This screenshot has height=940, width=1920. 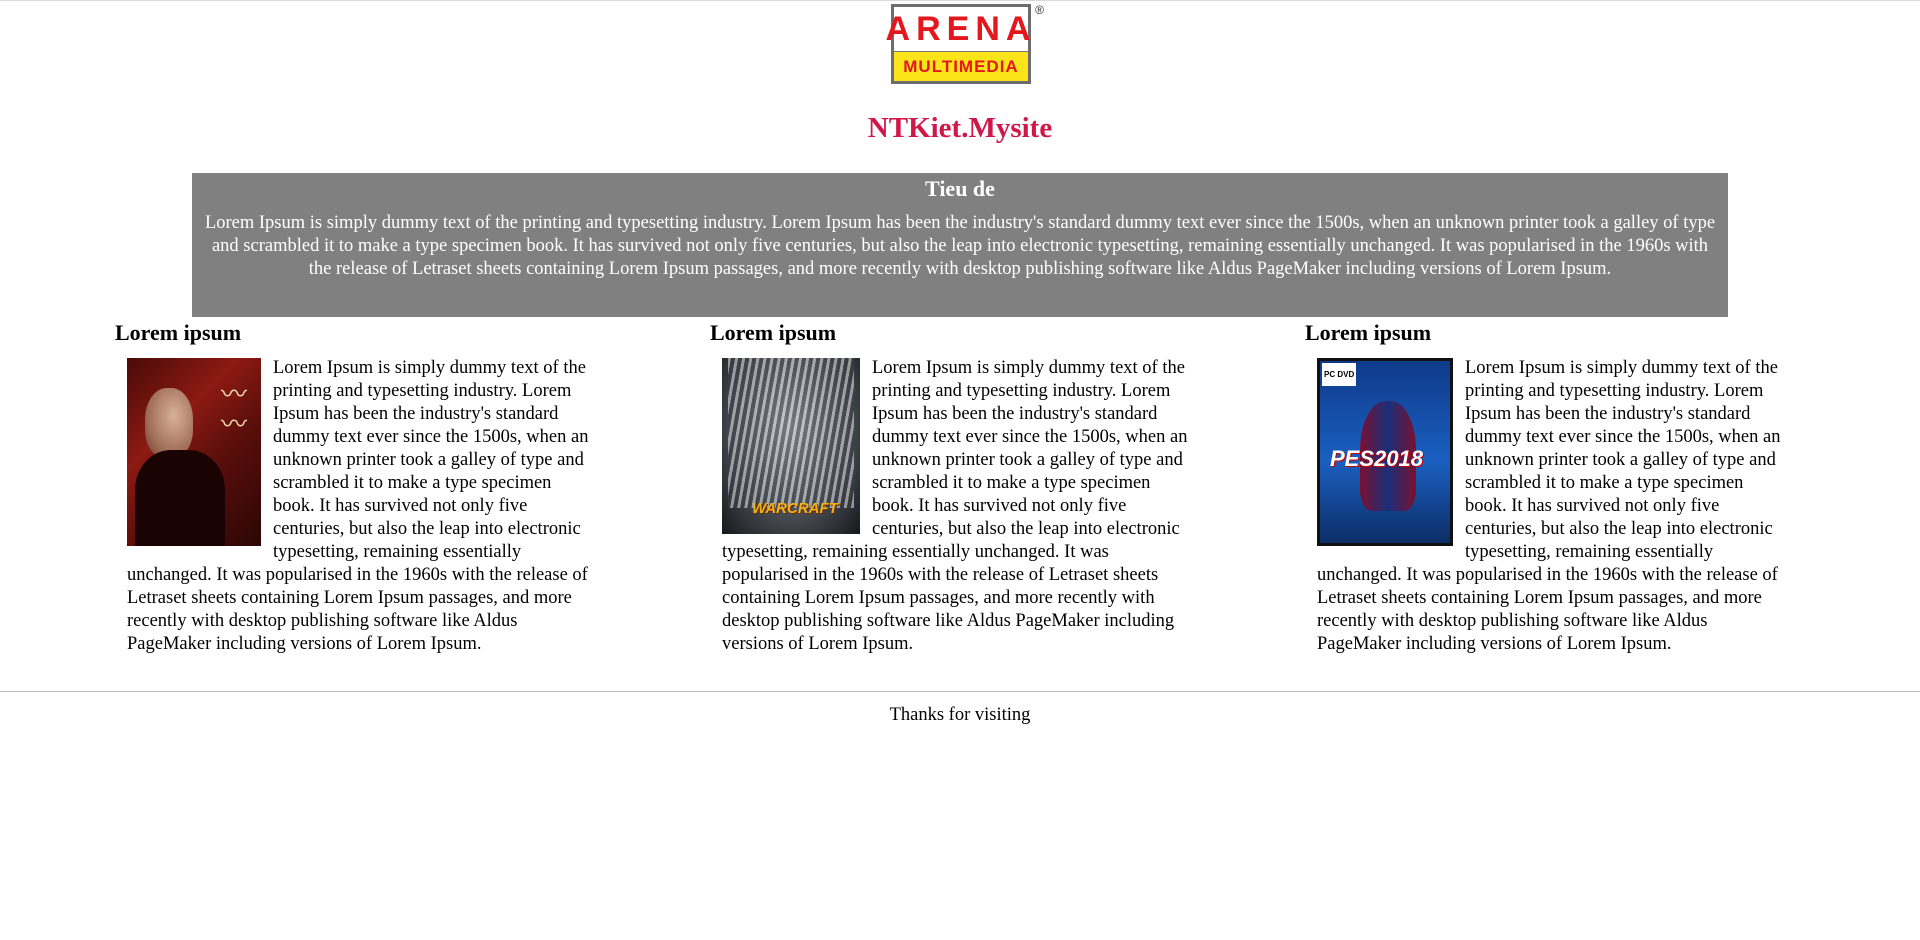 I want to click on footer-divider, so click(x=960, y=691).